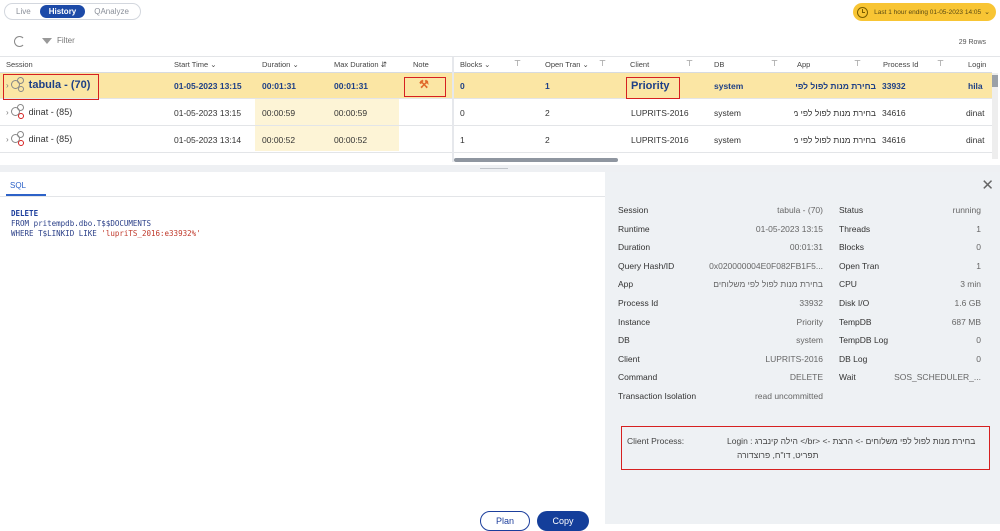 The height and width of the screenshot is (531, 1000). I want to click on client-process-value-line2: תפריט, דו"ח, פרוצדורה, so click(778, 455).